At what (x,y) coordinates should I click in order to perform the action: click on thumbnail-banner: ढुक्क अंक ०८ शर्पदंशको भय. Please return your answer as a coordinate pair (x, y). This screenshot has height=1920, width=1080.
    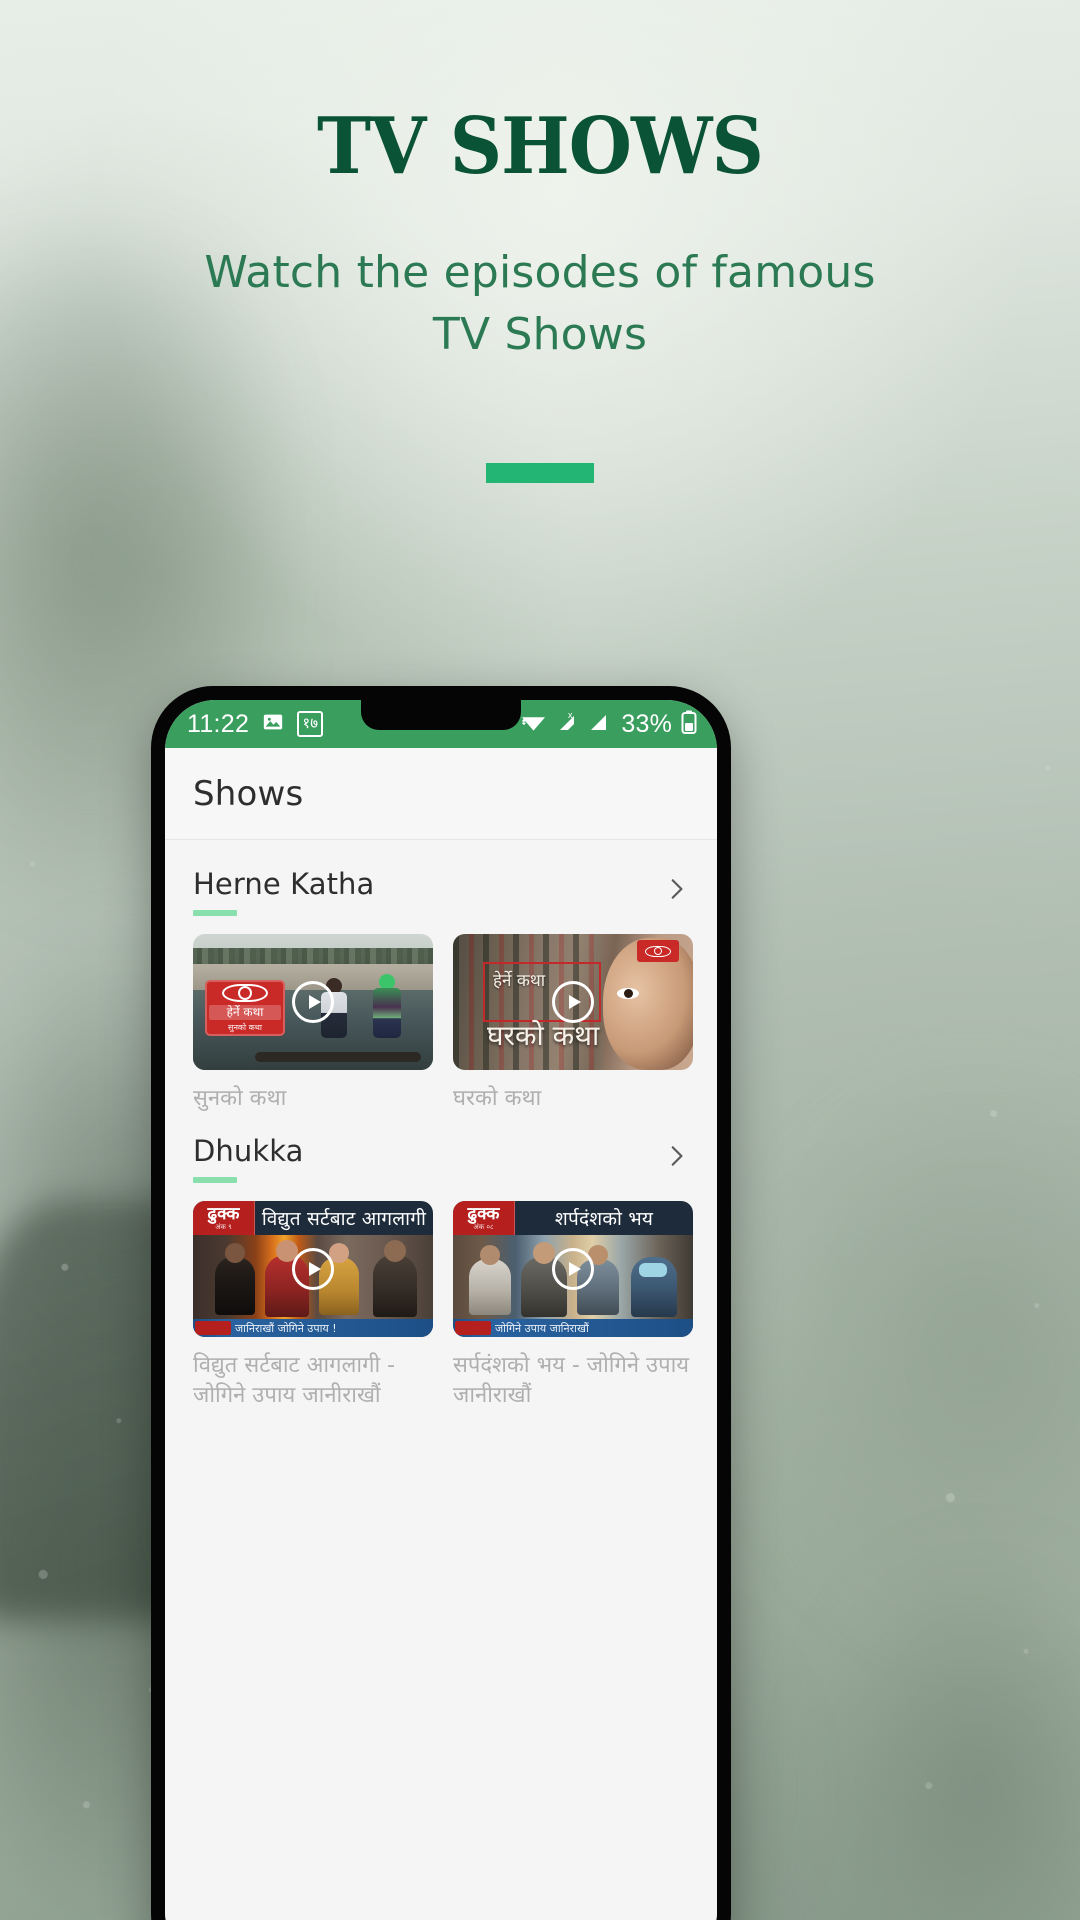
    Looking at the image, I should click on (573, 1218).